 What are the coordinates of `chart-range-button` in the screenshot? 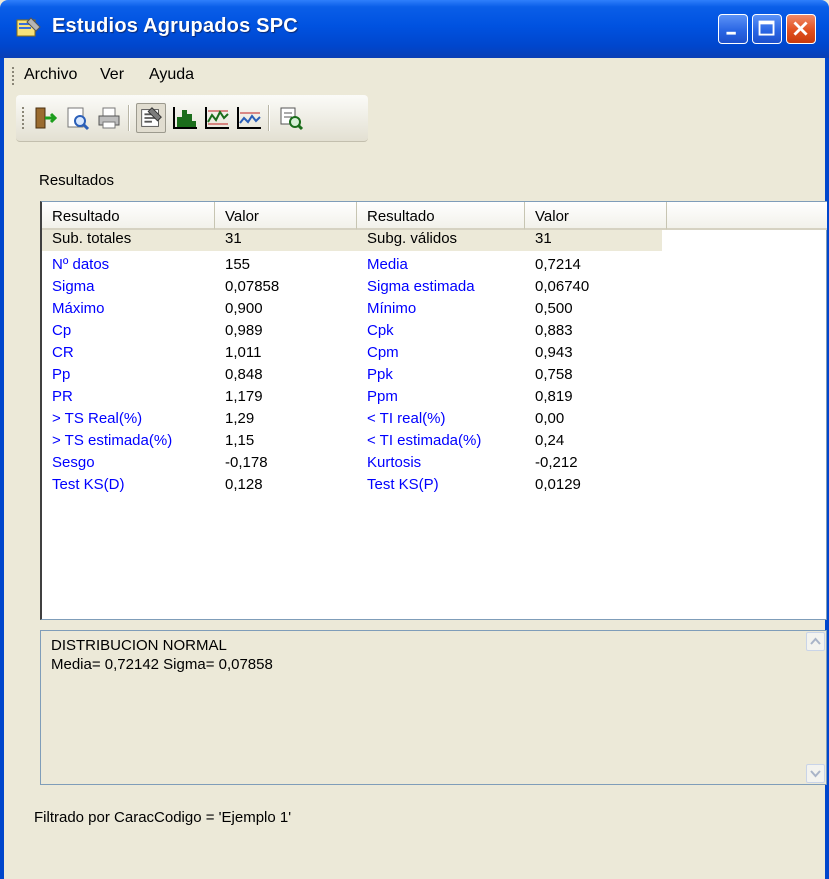 It's located at (249, 118).